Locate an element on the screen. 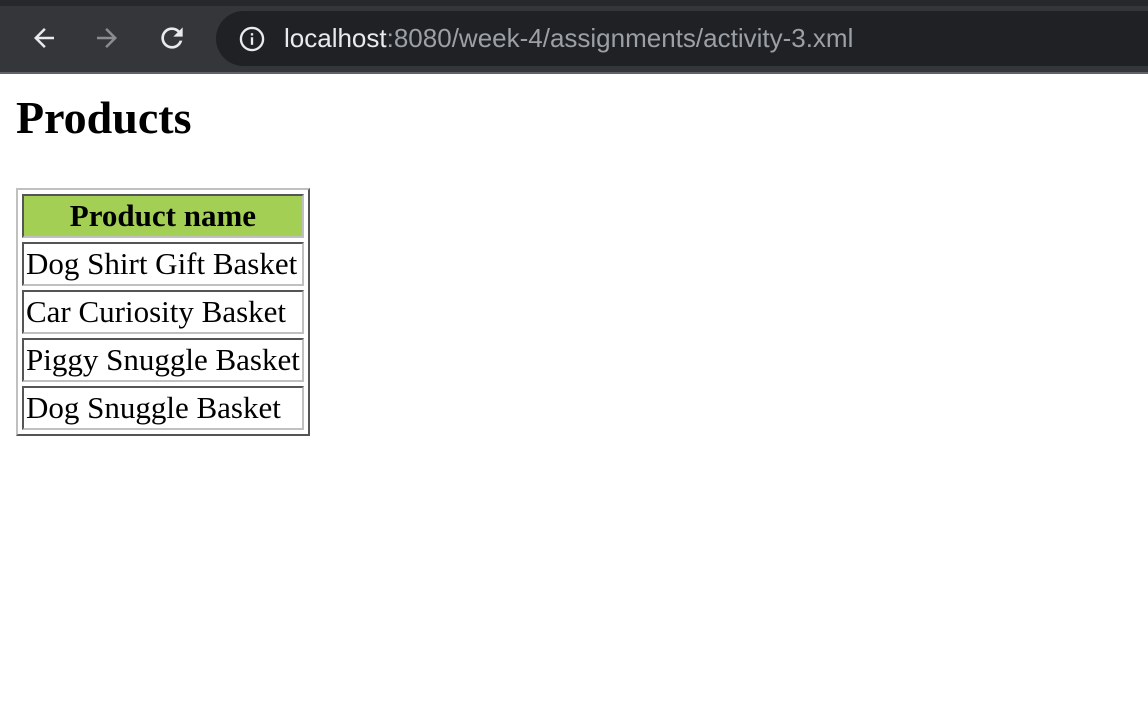 Image resolution: width=1148 pixels, height=710 pixels. table-row: Dog Snuggle Basket is located at coordinates (163, 408).